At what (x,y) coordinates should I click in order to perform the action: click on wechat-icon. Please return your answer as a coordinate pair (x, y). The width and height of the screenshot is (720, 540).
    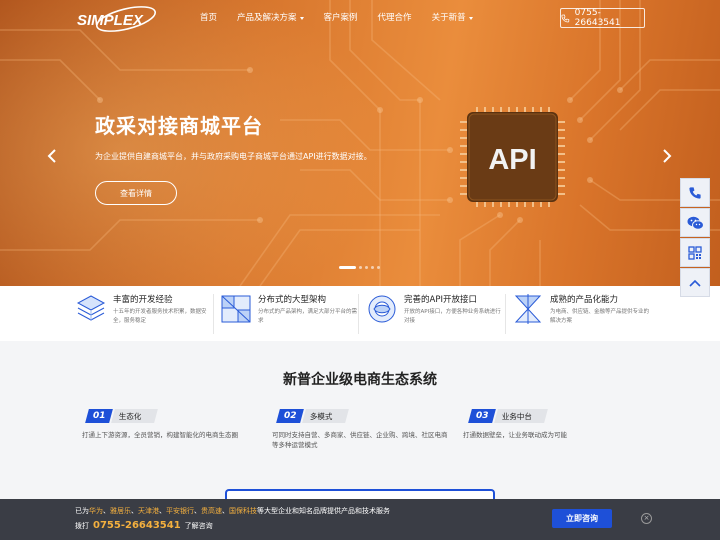
    Looking at the image, I should click on (695, 223).